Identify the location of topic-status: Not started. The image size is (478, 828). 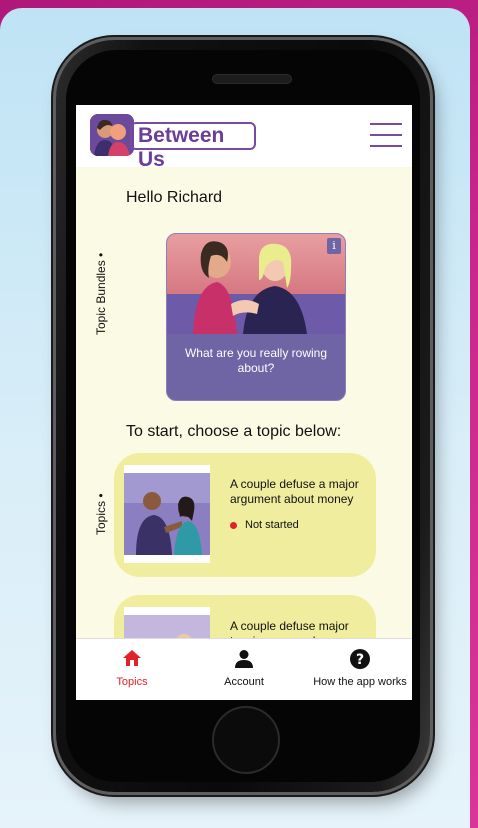
(264, 525).